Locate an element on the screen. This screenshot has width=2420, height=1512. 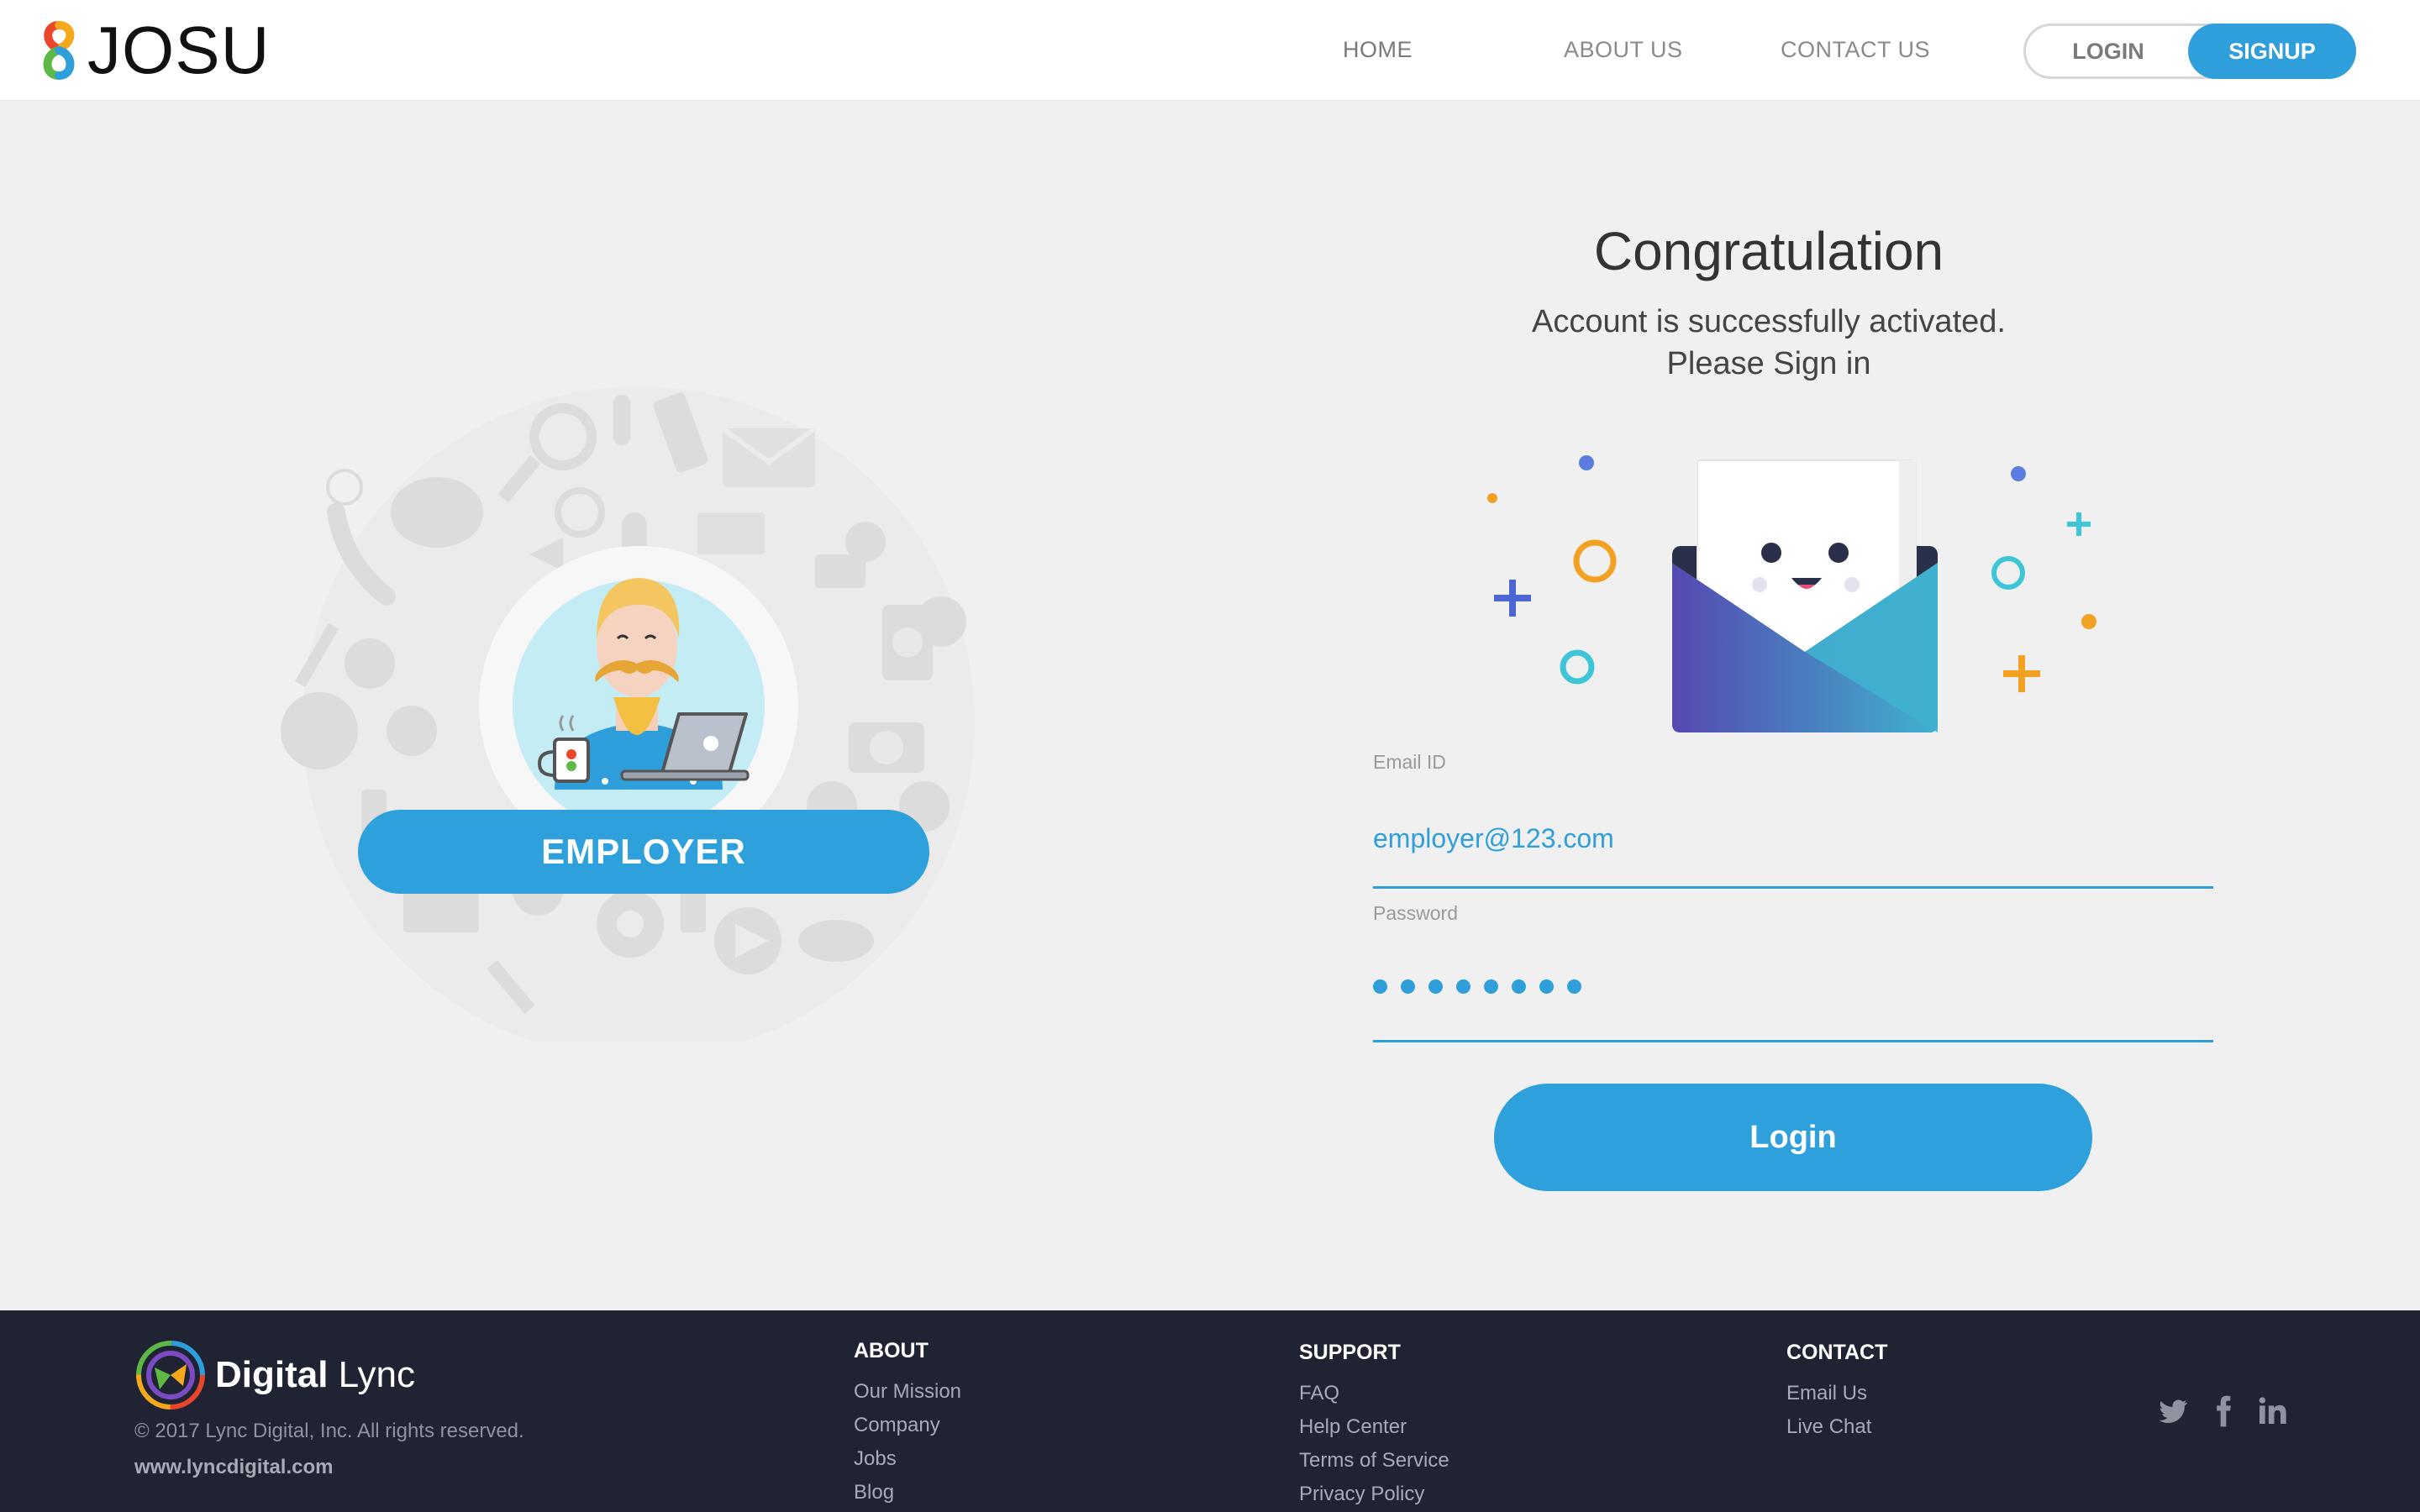
footer-link-faq: FAQ is located at coordinates (1374, 1393).